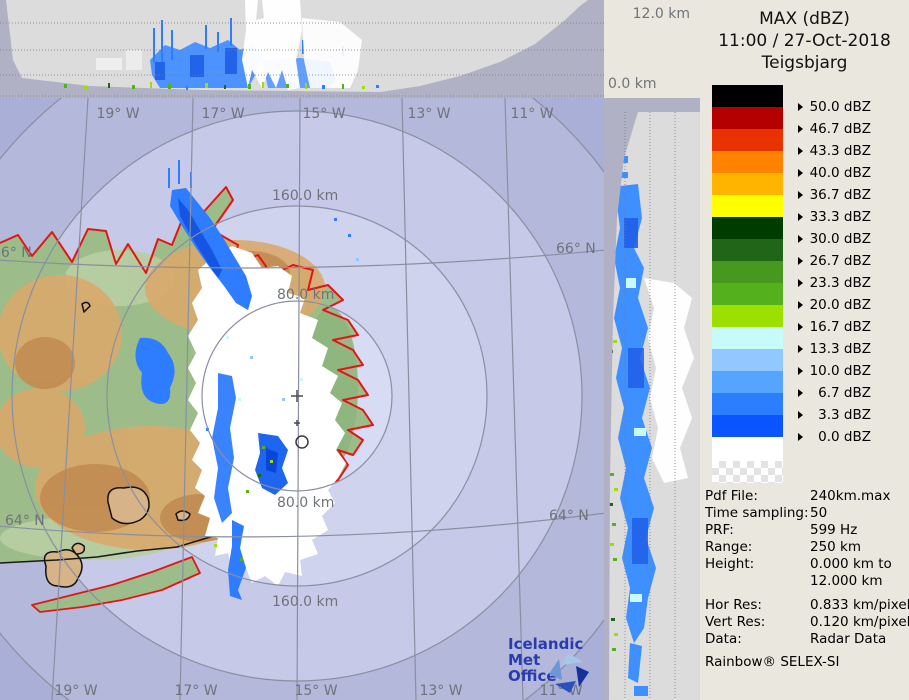  Describe the element at coordinates (807, 429) in the screenshot. I see `legend-row: 0.0 dBZ` at that location.